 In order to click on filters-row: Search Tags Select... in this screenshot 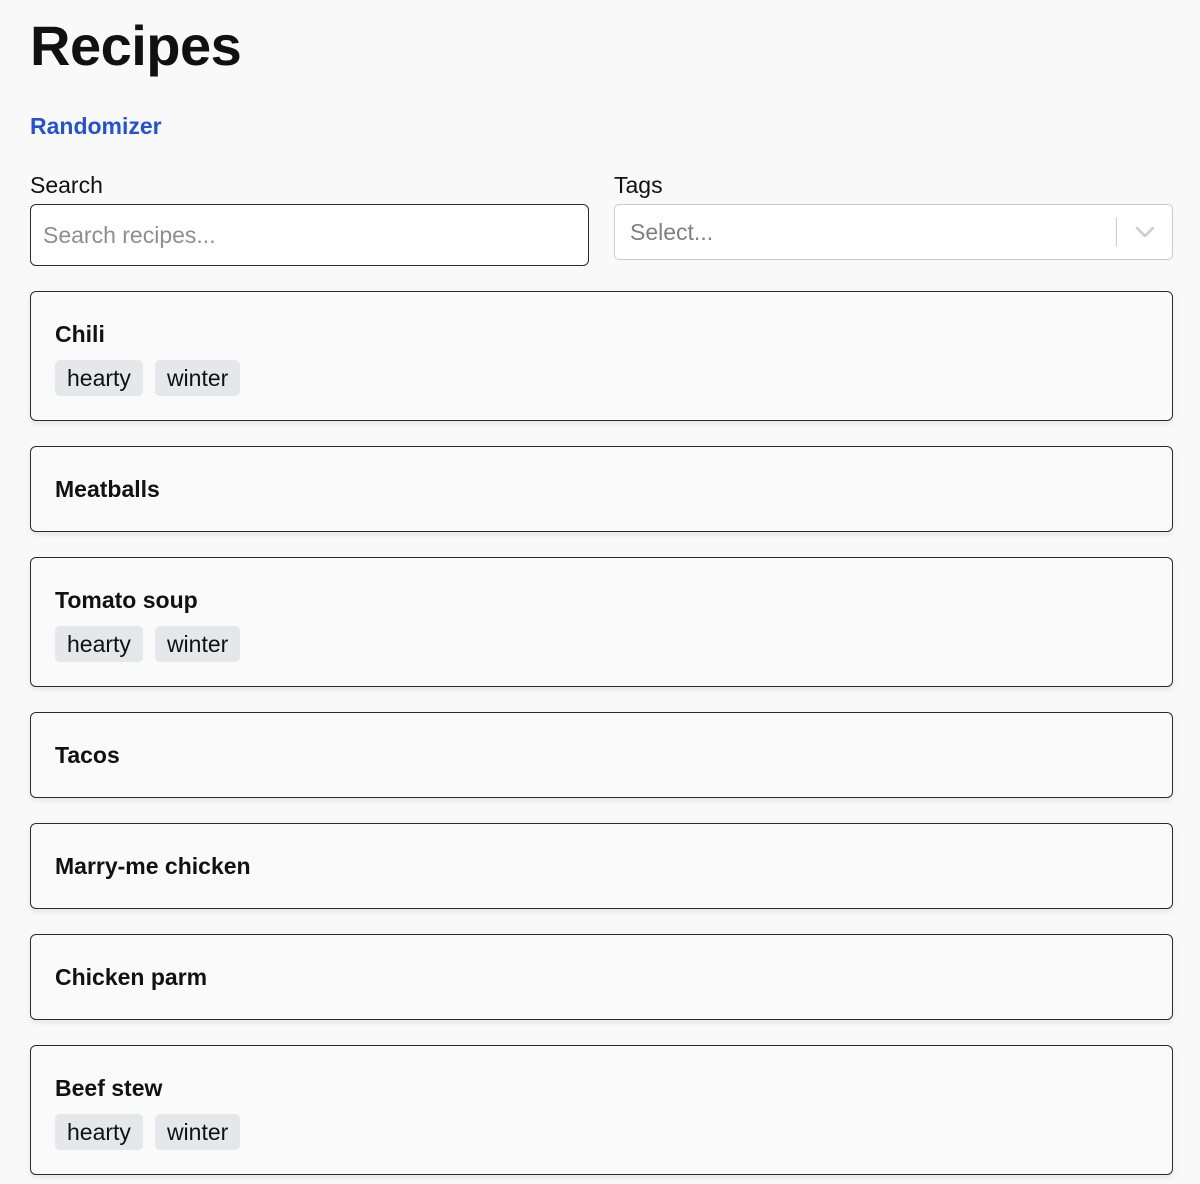, I will do `click(601, 218)`.